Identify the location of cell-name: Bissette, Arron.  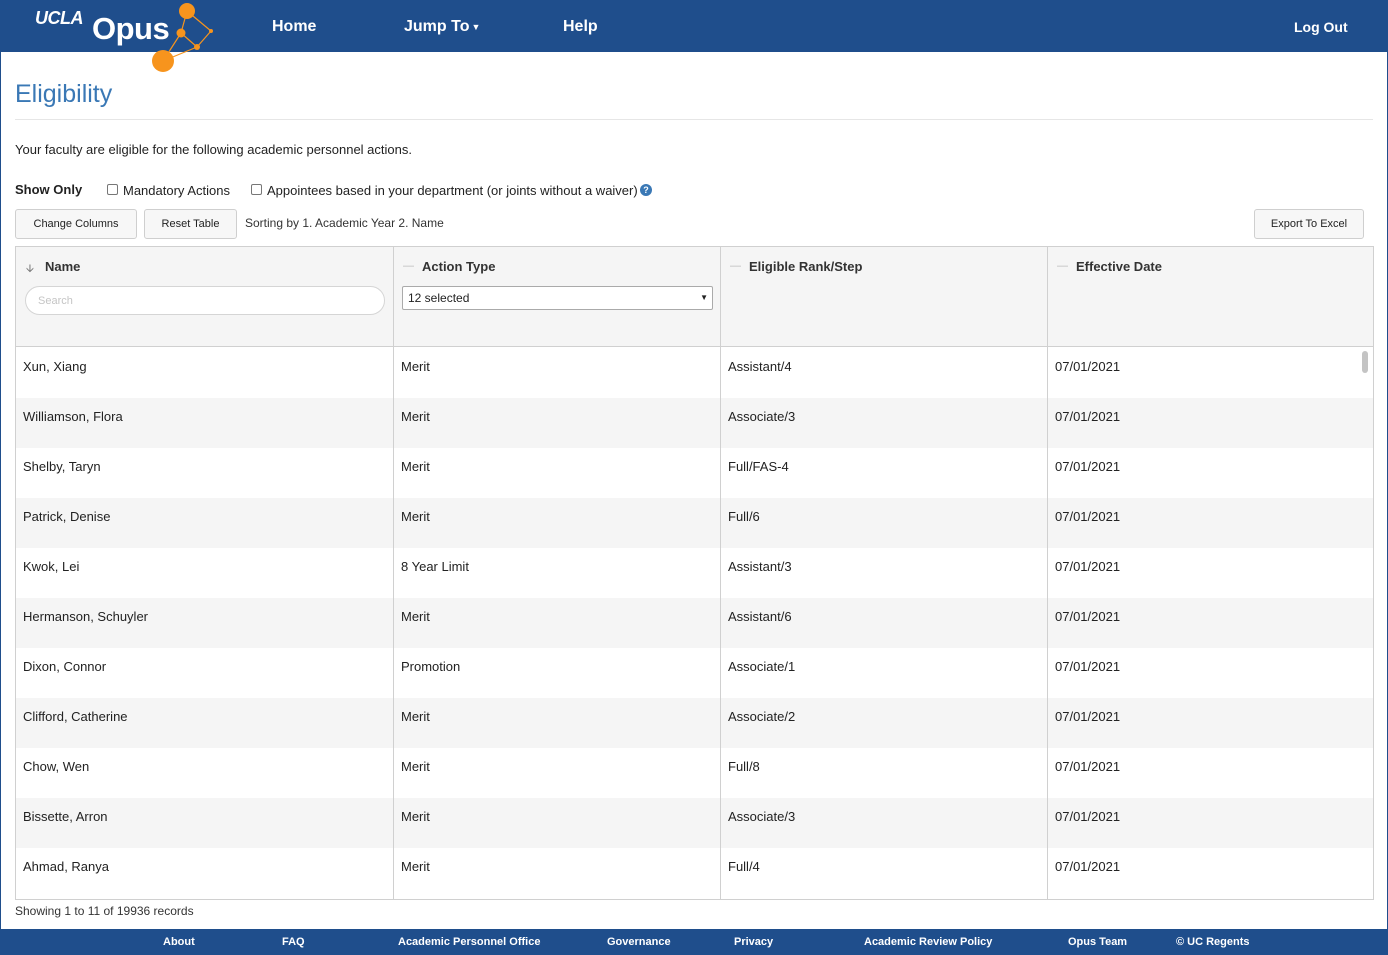
(65, 816).